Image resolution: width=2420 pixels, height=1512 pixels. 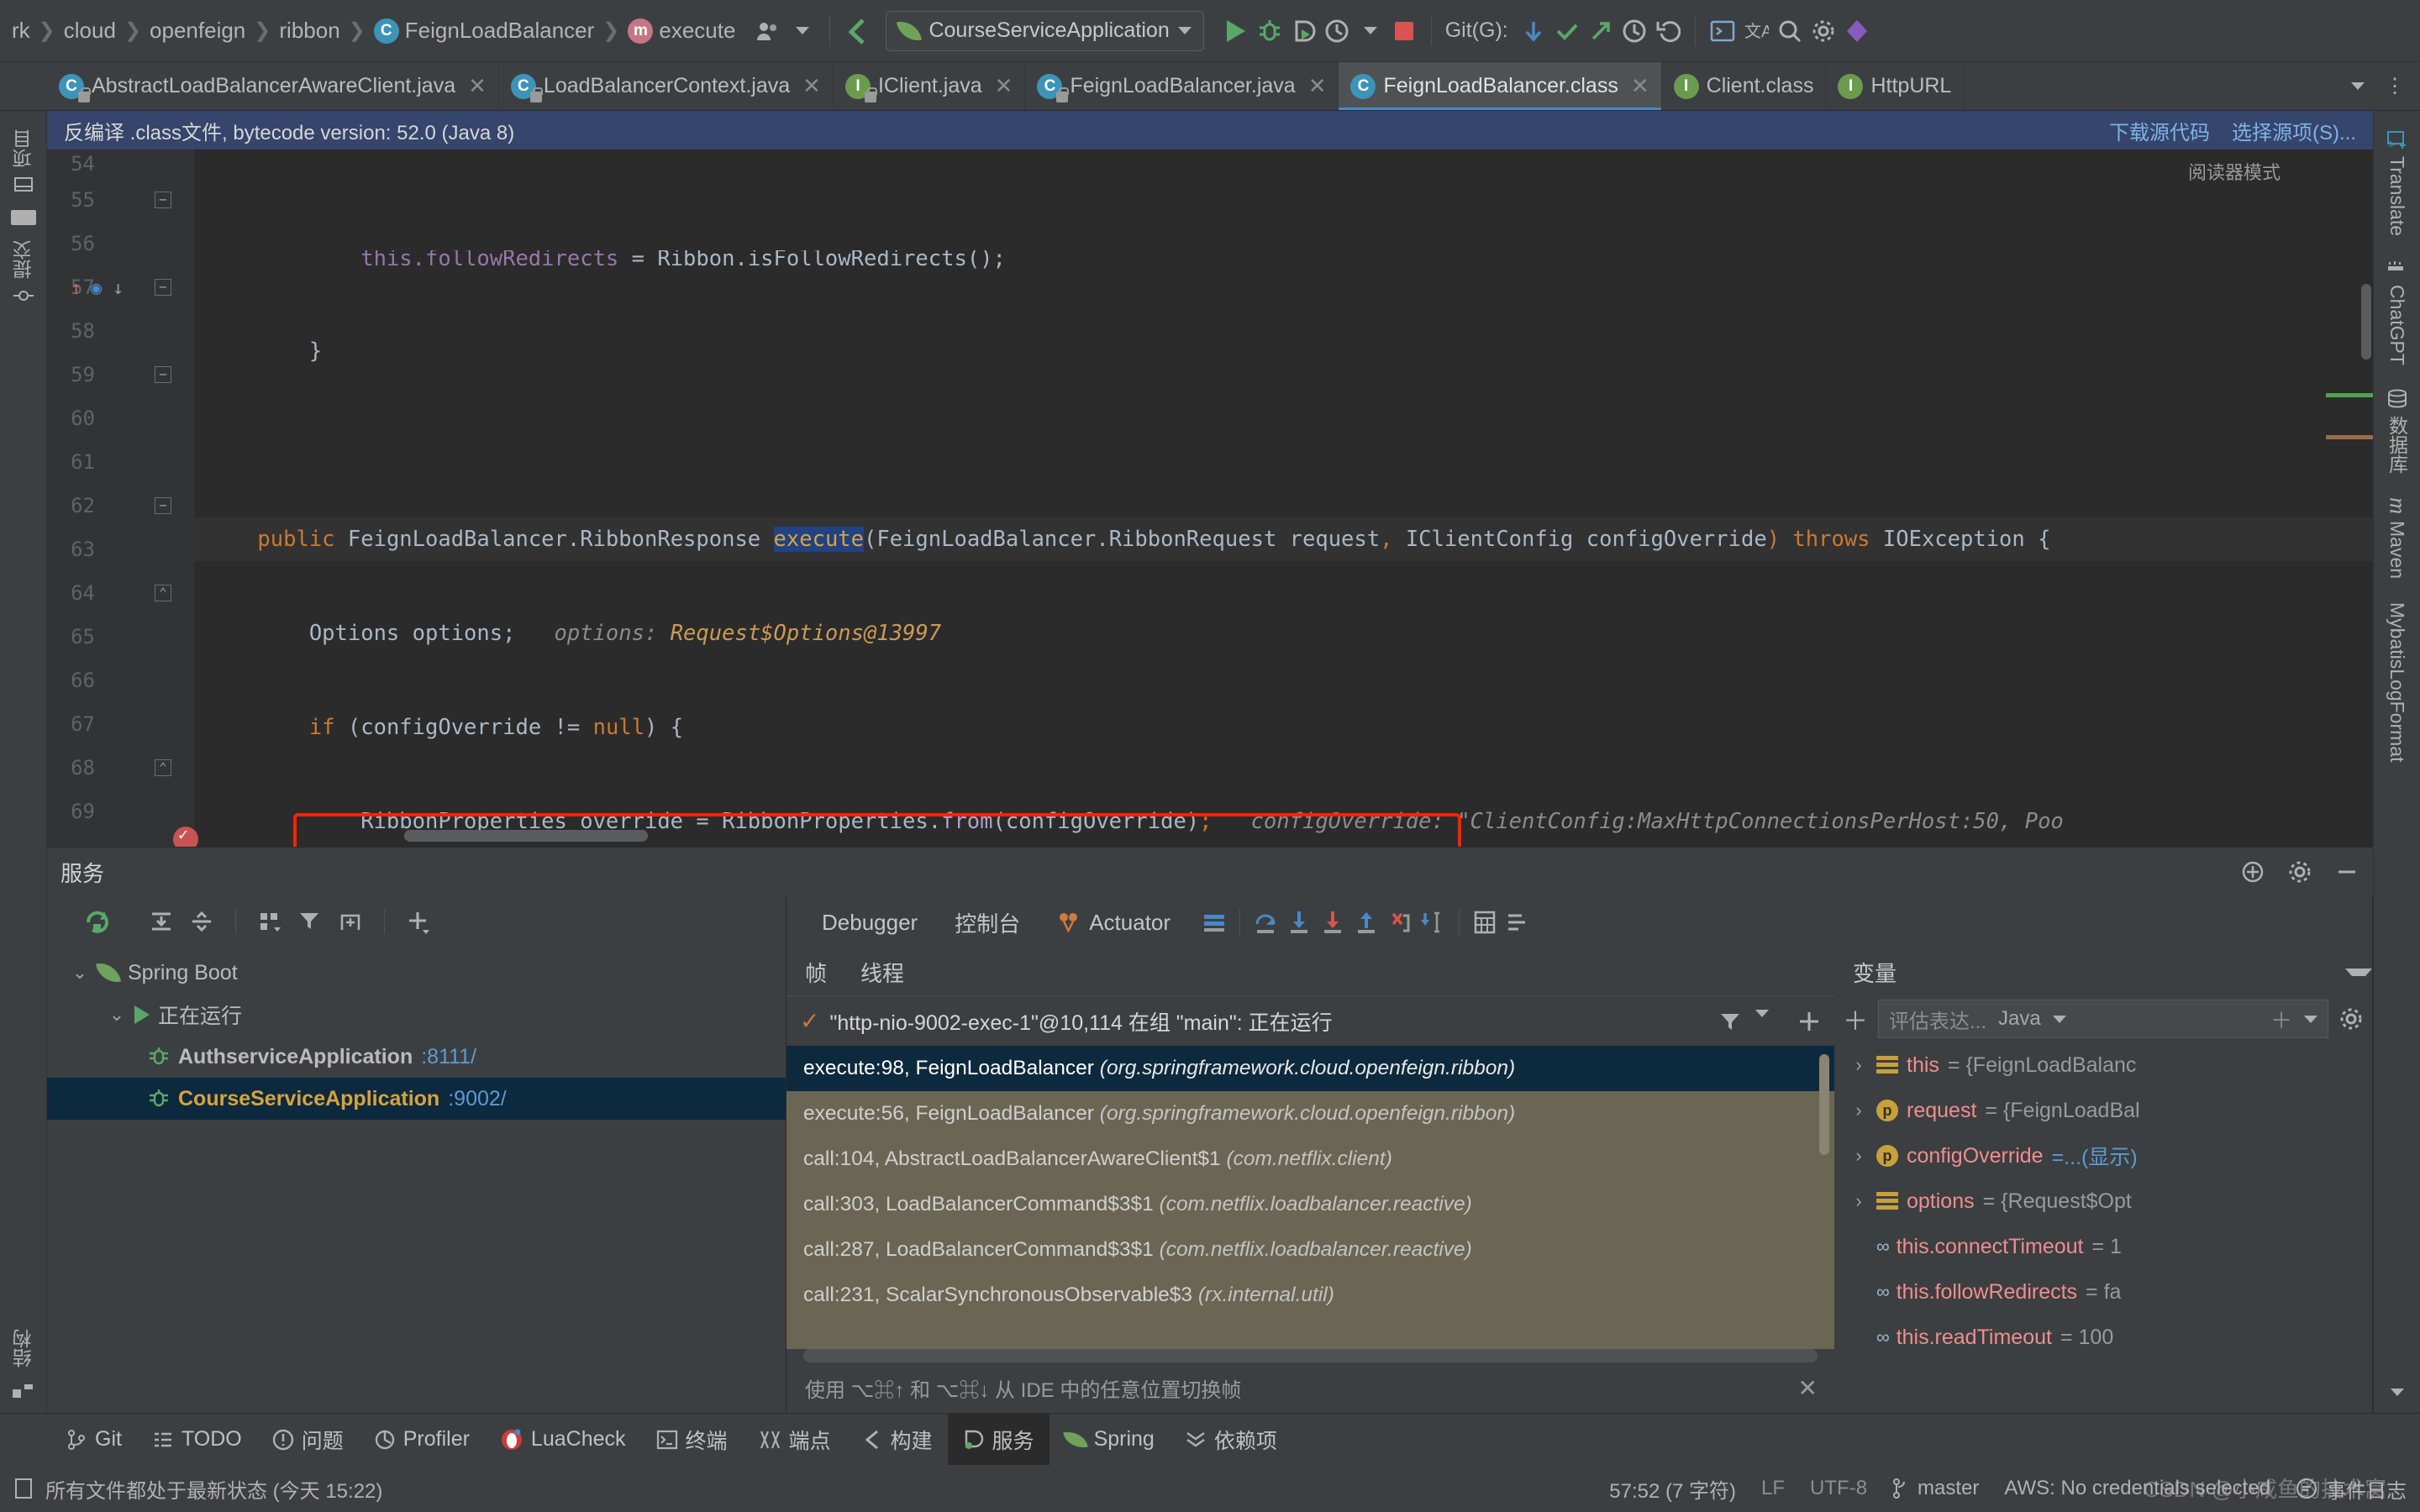 I want to click on collapse-all-icon, so click(x=202, y=921).